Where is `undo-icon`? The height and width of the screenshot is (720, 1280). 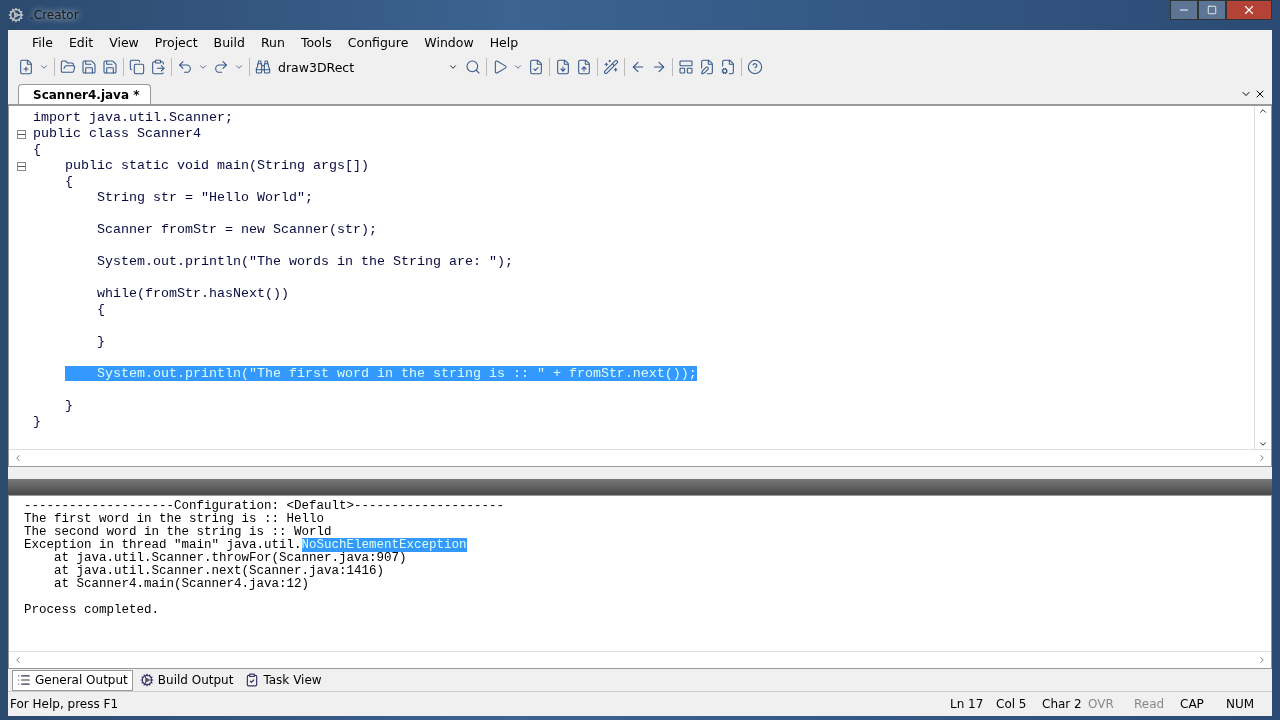 undo-icon is located at coordinates (185, 67).